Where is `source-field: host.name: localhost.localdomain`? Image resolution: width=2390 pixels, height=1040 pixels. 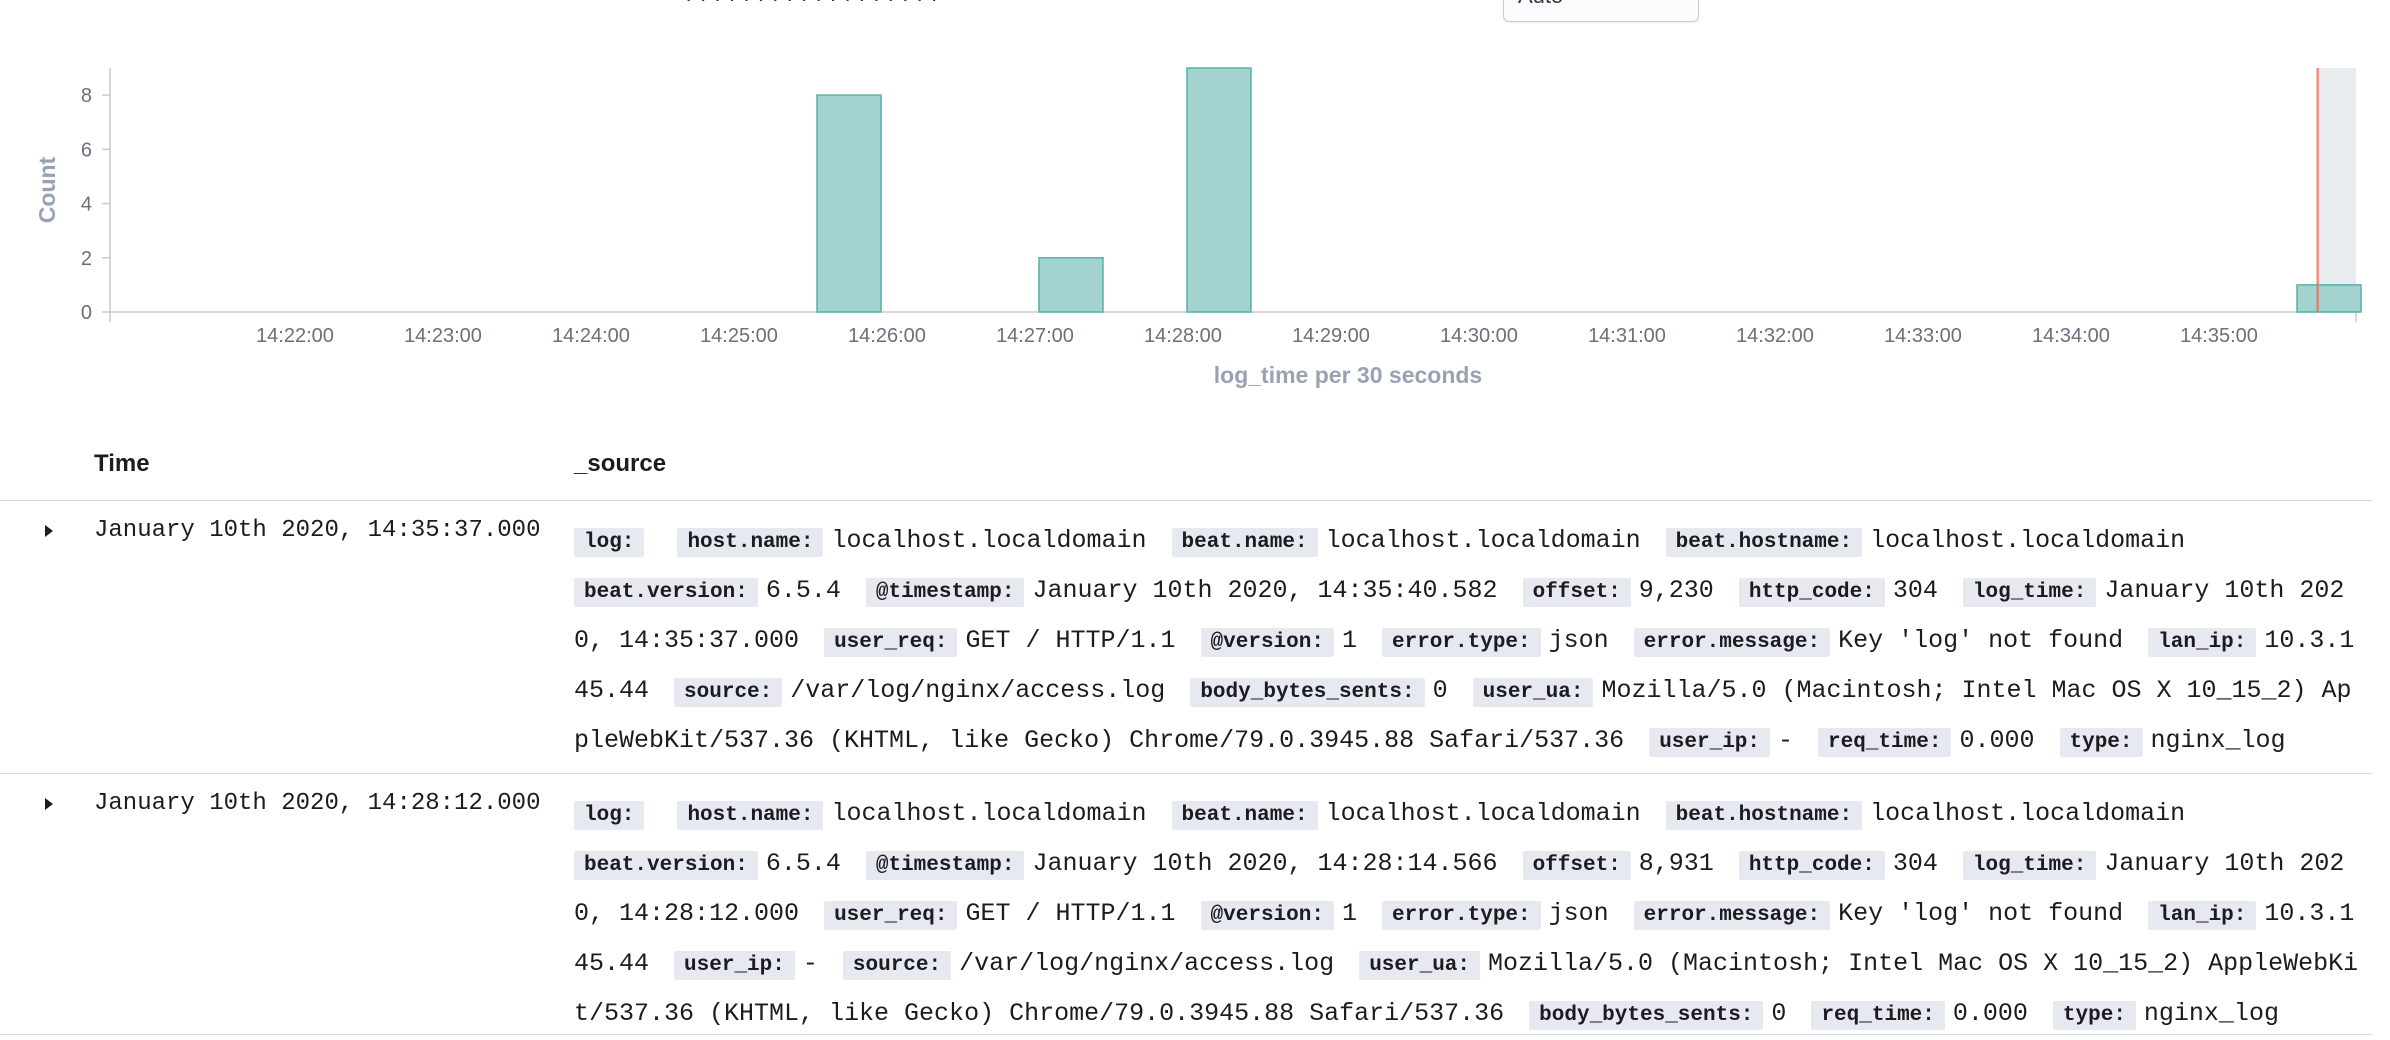 source-field: host.name: localhost.localdomain is located at coordinates (916, 541).